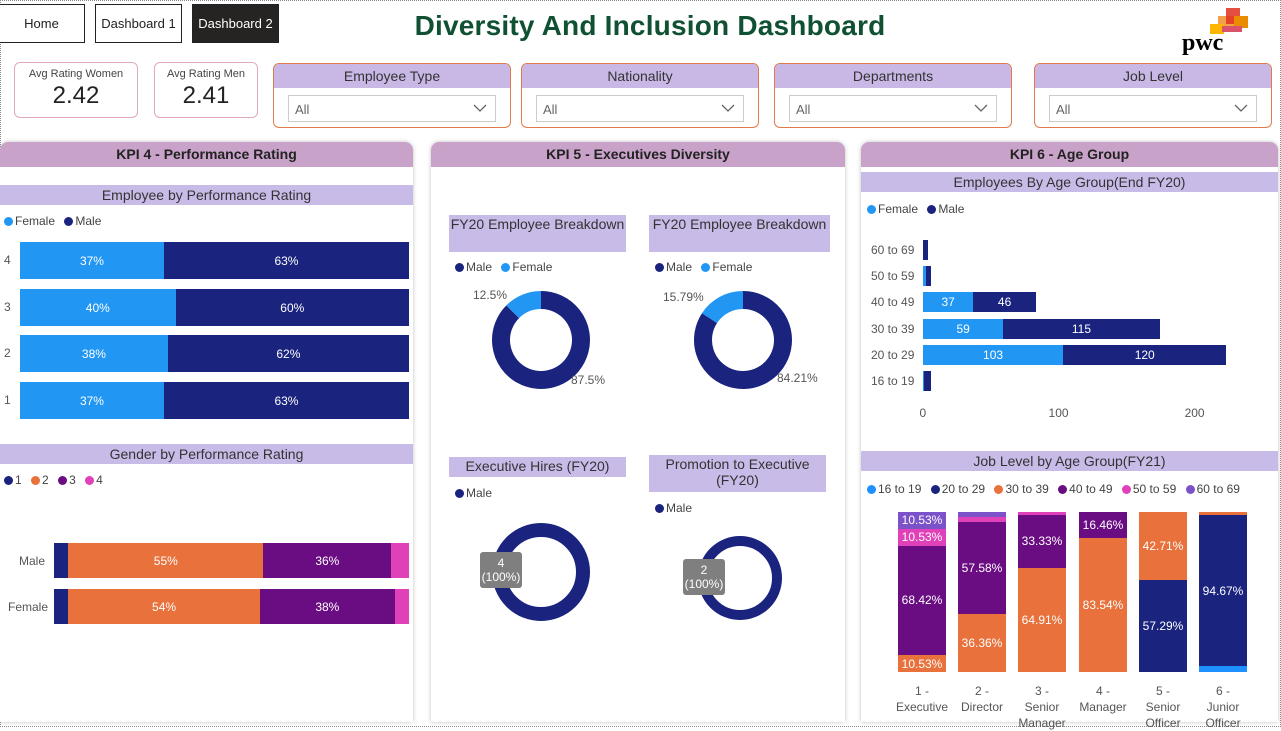 This screenshot has height=731, width=1281. Describe the element at coordinates (28, 607) in the screenshot. I see `category-label: Female` at that location.